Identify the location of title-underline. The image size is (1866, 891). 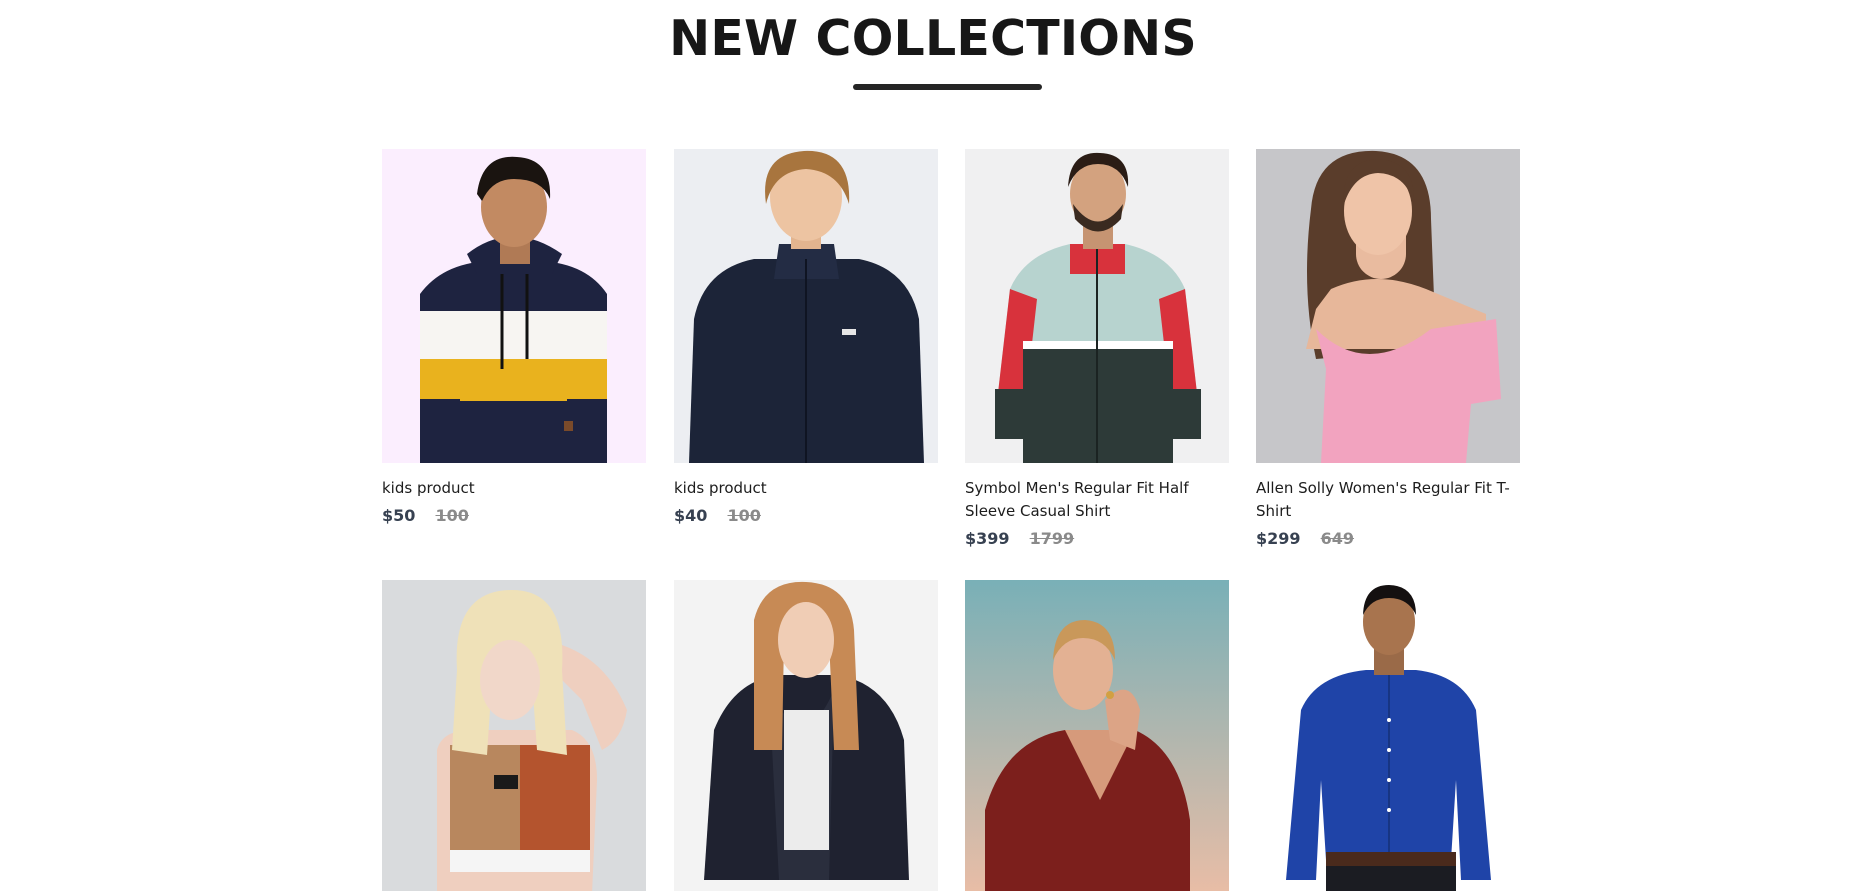
(947, 87).